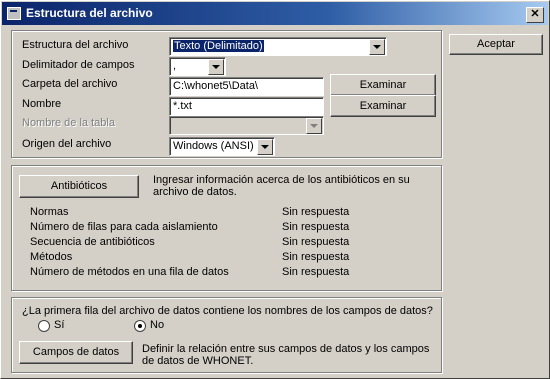  Describe the element at coordinates (44, 326) in the screenshot. I see `radio-yes` at that location.